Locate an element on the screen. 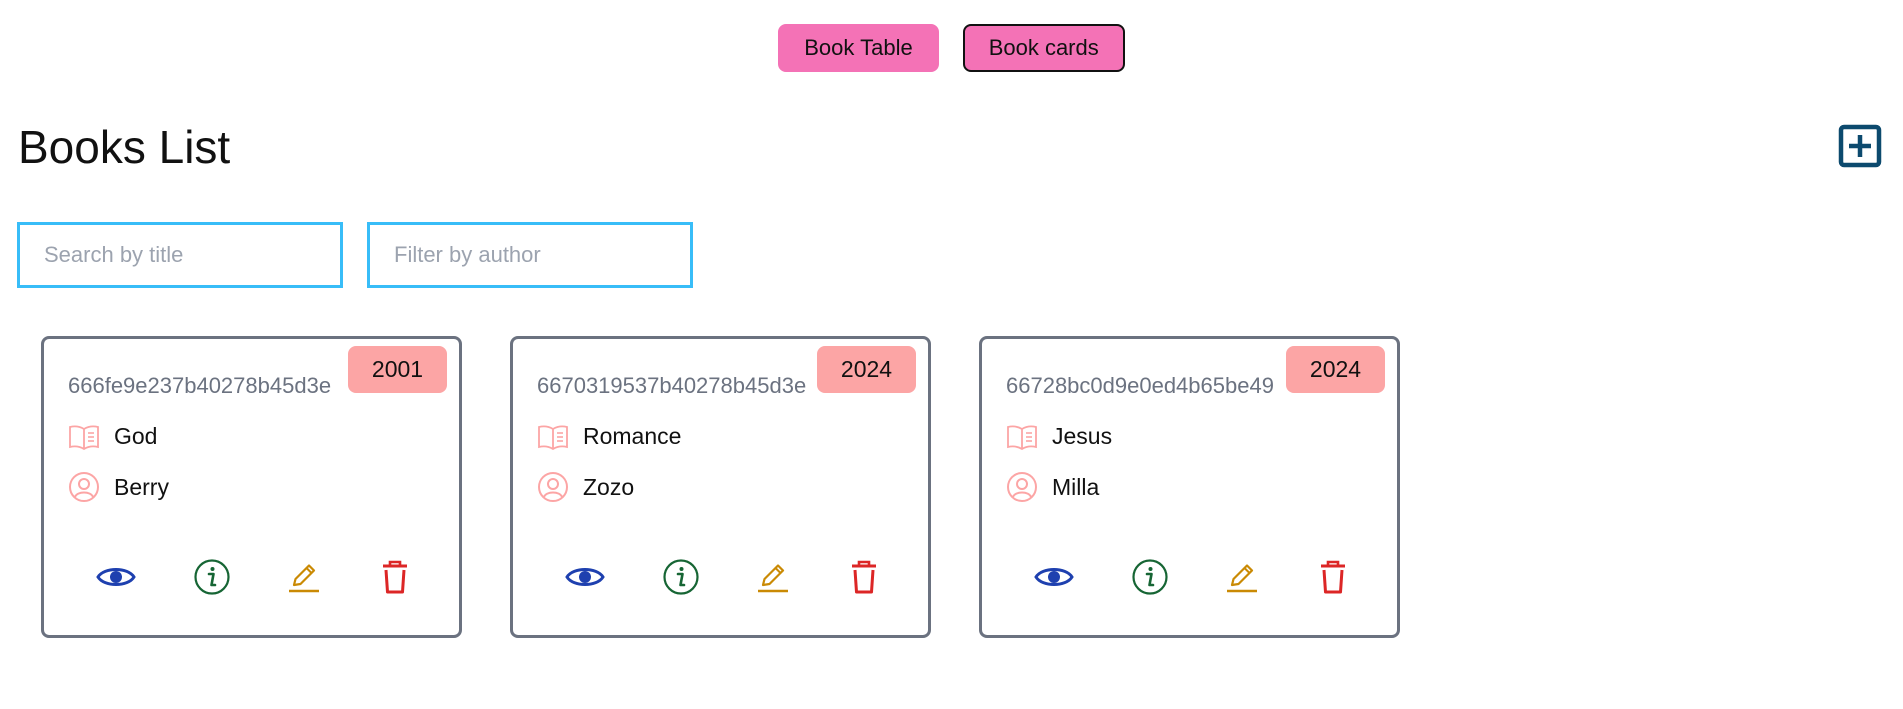 The height and width of the screenshot is (709, 1903). book-title-row: Jesus is located at coordinates (1059, 436).